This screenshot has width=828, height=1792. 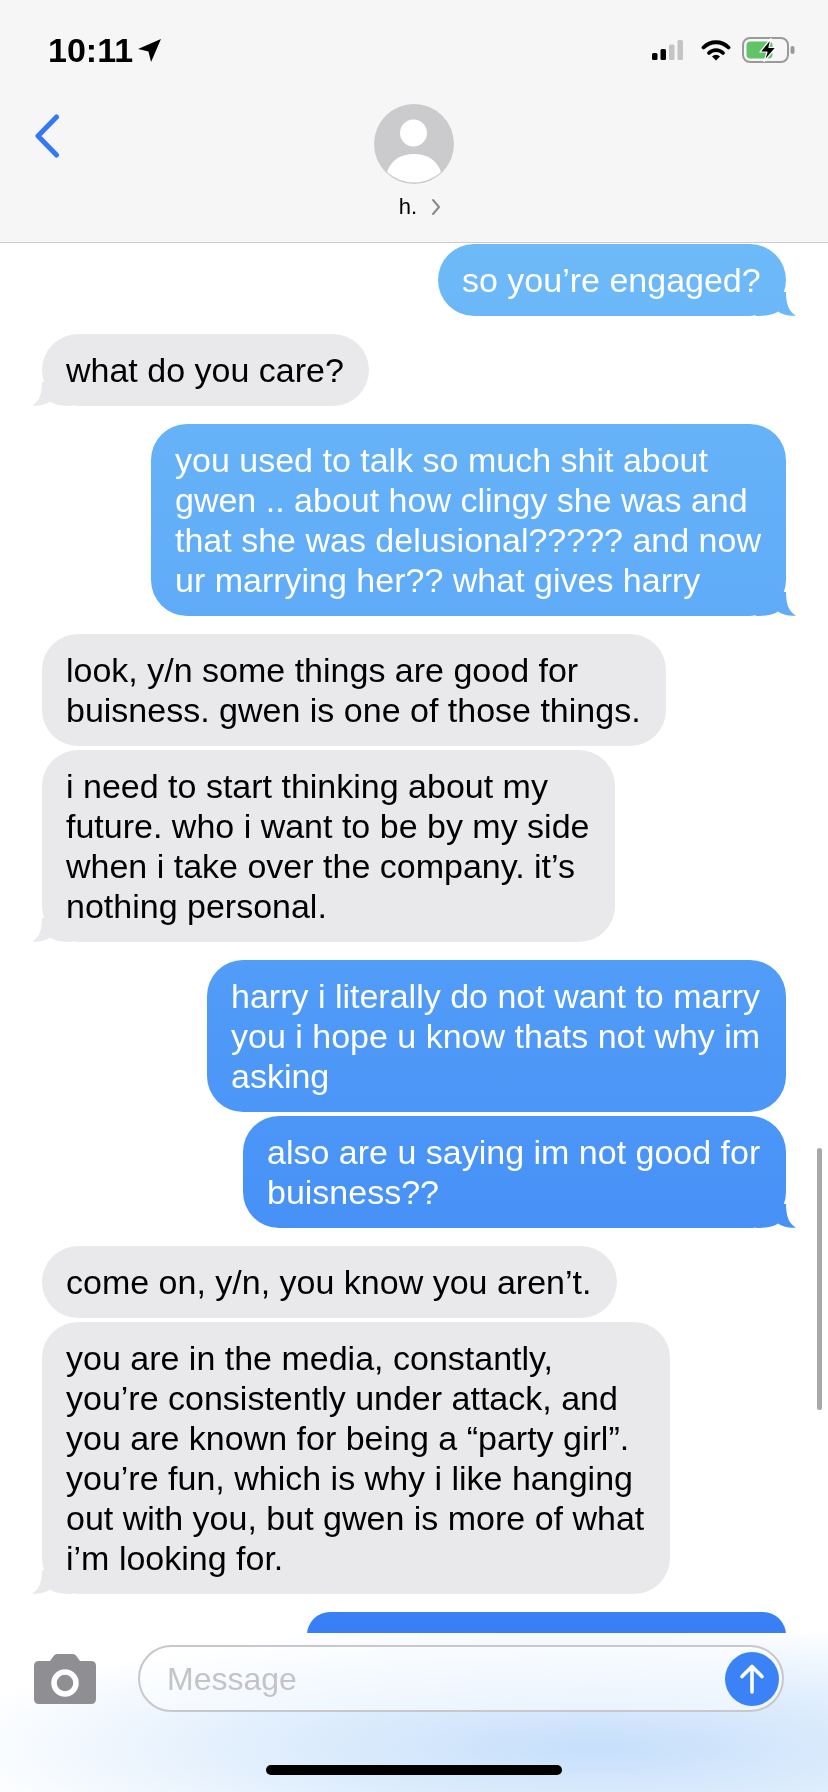 What do you see at coordinates (354, 690) in the screenshot?
I see `message-bubble: look, y/n some things are good for buisness. gwen is one of those things.` at bounding box center [354, 690].